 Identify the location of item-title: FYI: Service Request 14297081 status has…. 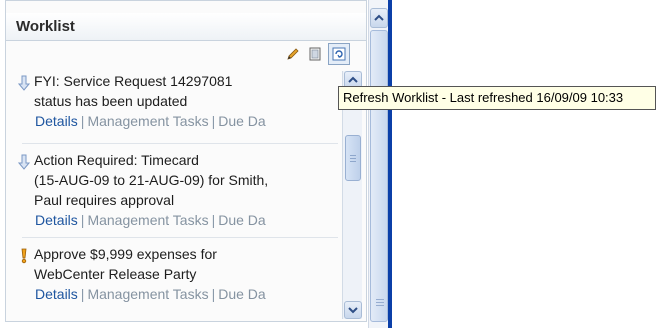
(184, 91).